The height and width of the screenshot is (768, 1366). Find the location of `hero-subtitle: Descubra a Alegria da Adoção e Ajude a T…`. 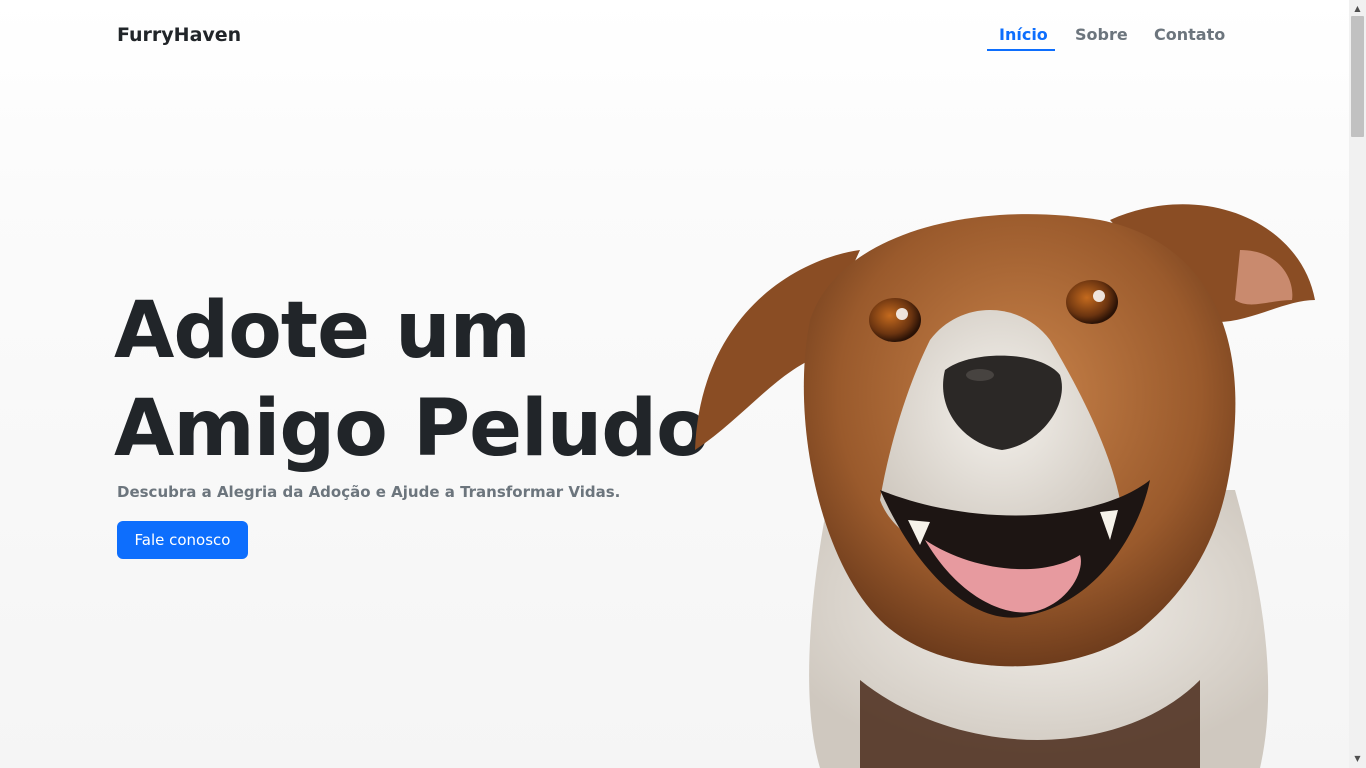

hero-subtitle: Descubra a Alegria da Adoção e Ajude a T… is located at coordinates (369, 492).